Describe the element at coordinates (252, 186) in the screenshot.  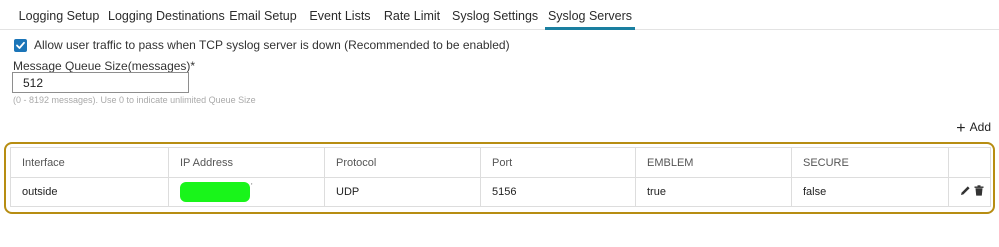
I see `ip-trailing-mark: '` at that location.